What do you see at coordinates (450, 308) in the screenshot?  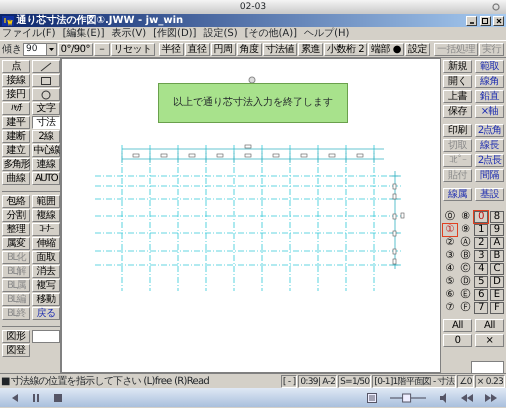 I see `layer-group-button: ⑦` at bounding box center [450, 308].